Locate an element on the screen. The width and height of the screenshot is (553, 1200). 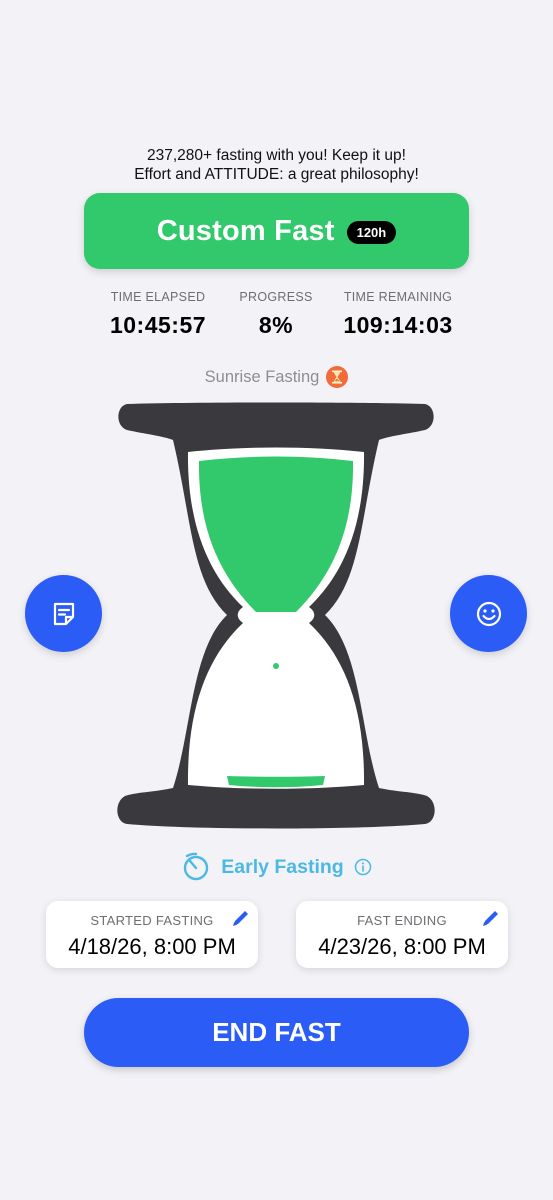
time-remaining-label: TIME REMAINING is located at coordinates (398, 297).